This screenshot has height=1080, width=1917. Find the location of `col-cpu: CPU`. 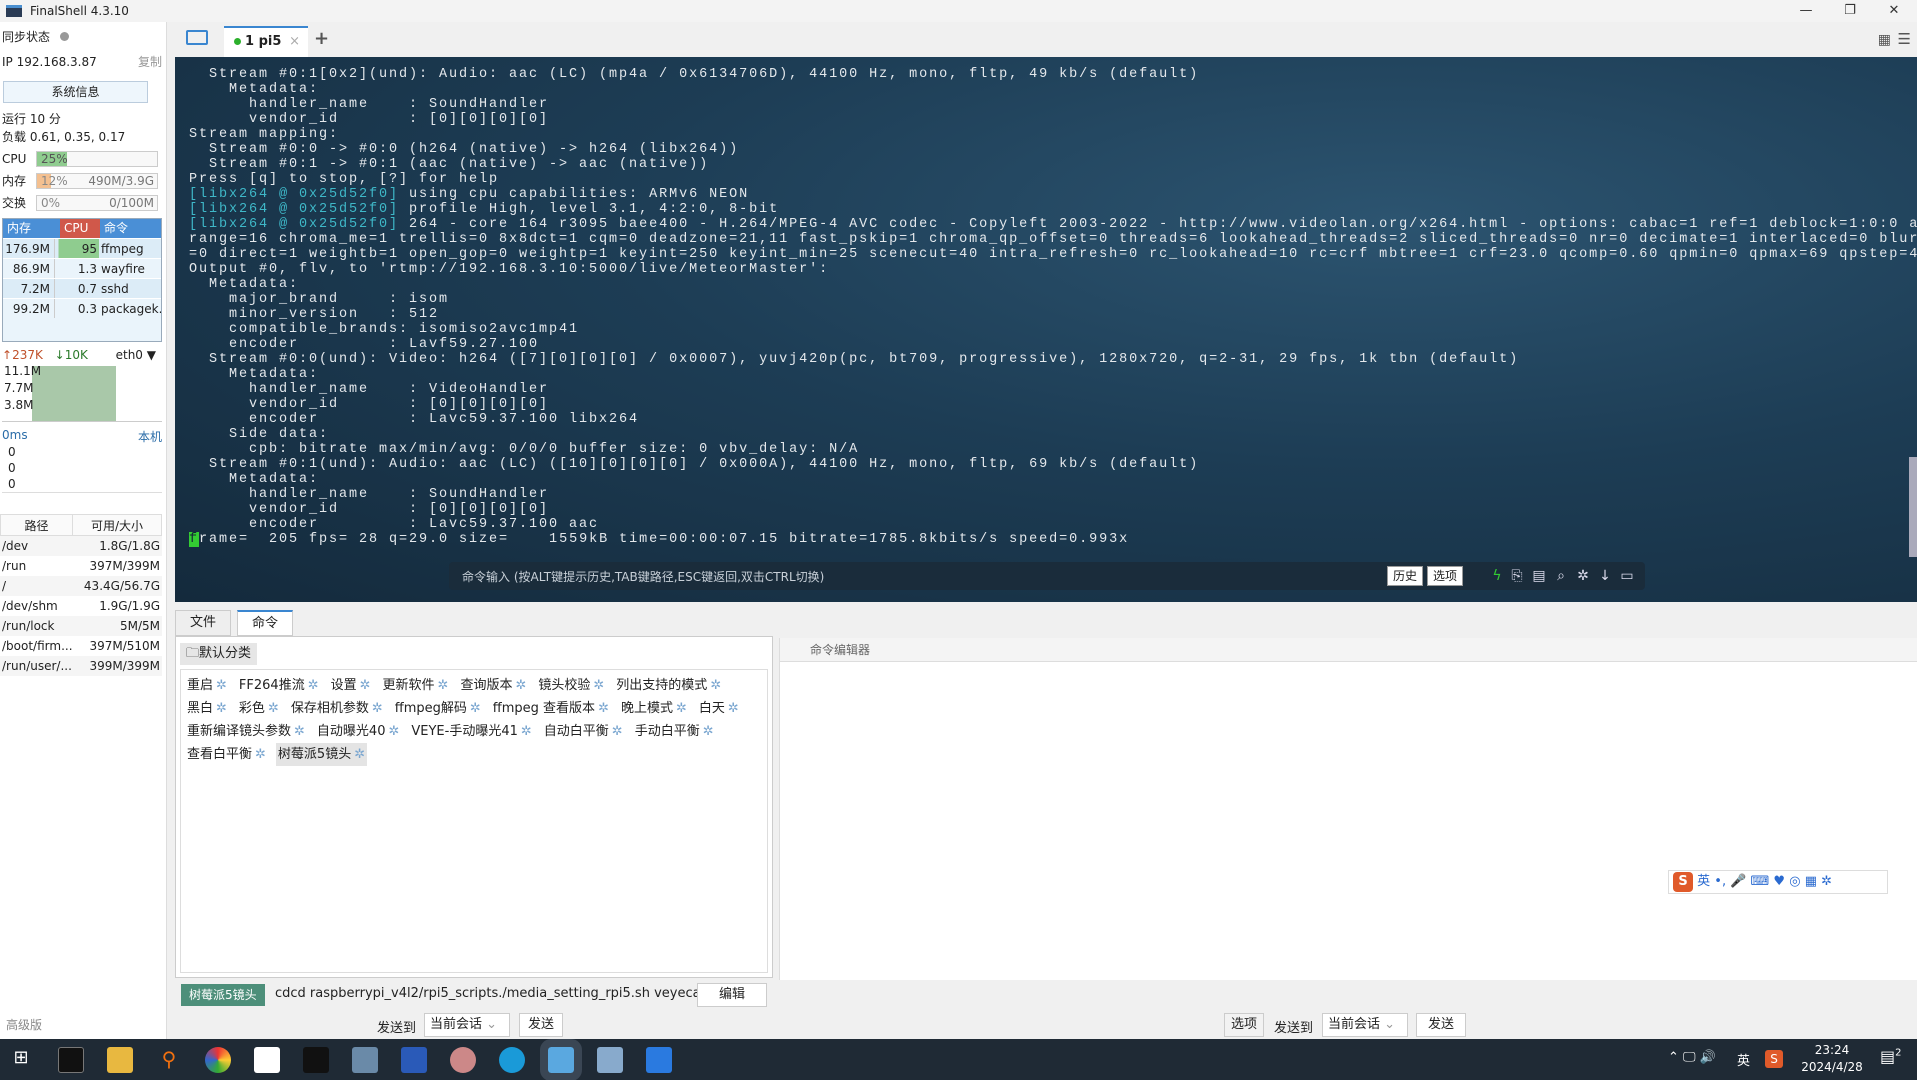

col-cpu: CPU is located at coordinates (80, 228).